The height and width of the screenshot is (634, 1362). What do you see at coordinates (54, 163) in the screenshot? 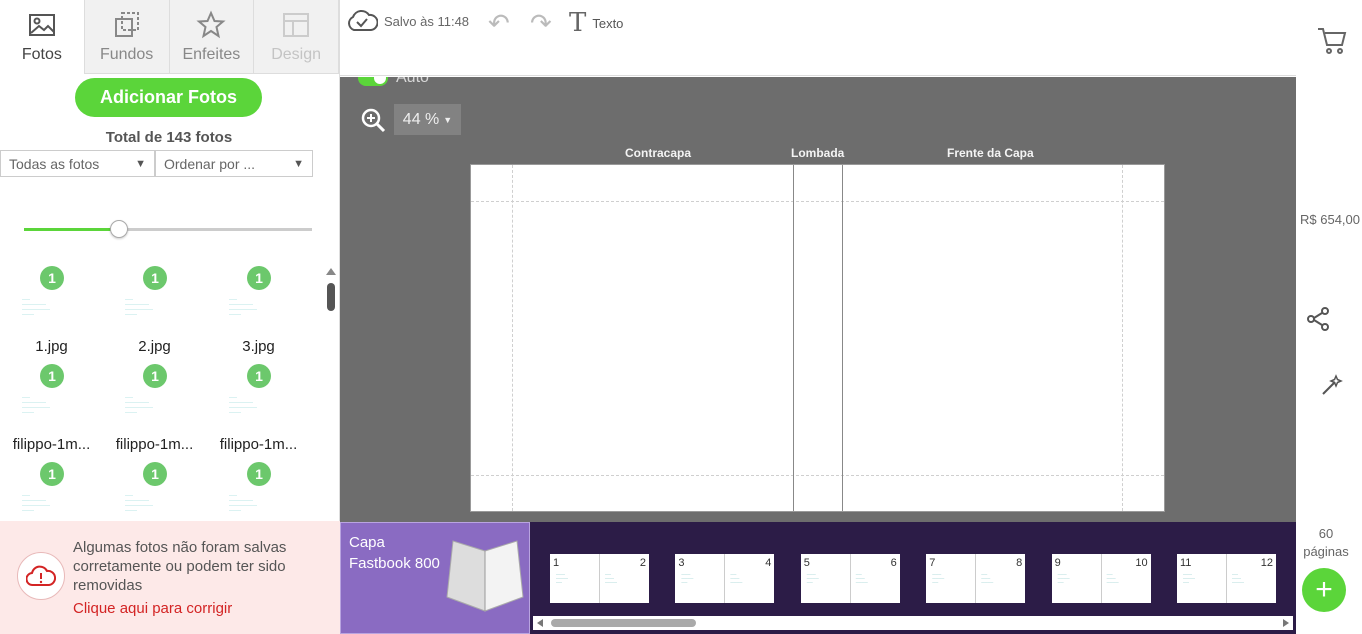
I see `filter-value: Todas as fotos` at bounding box center [54, 163].